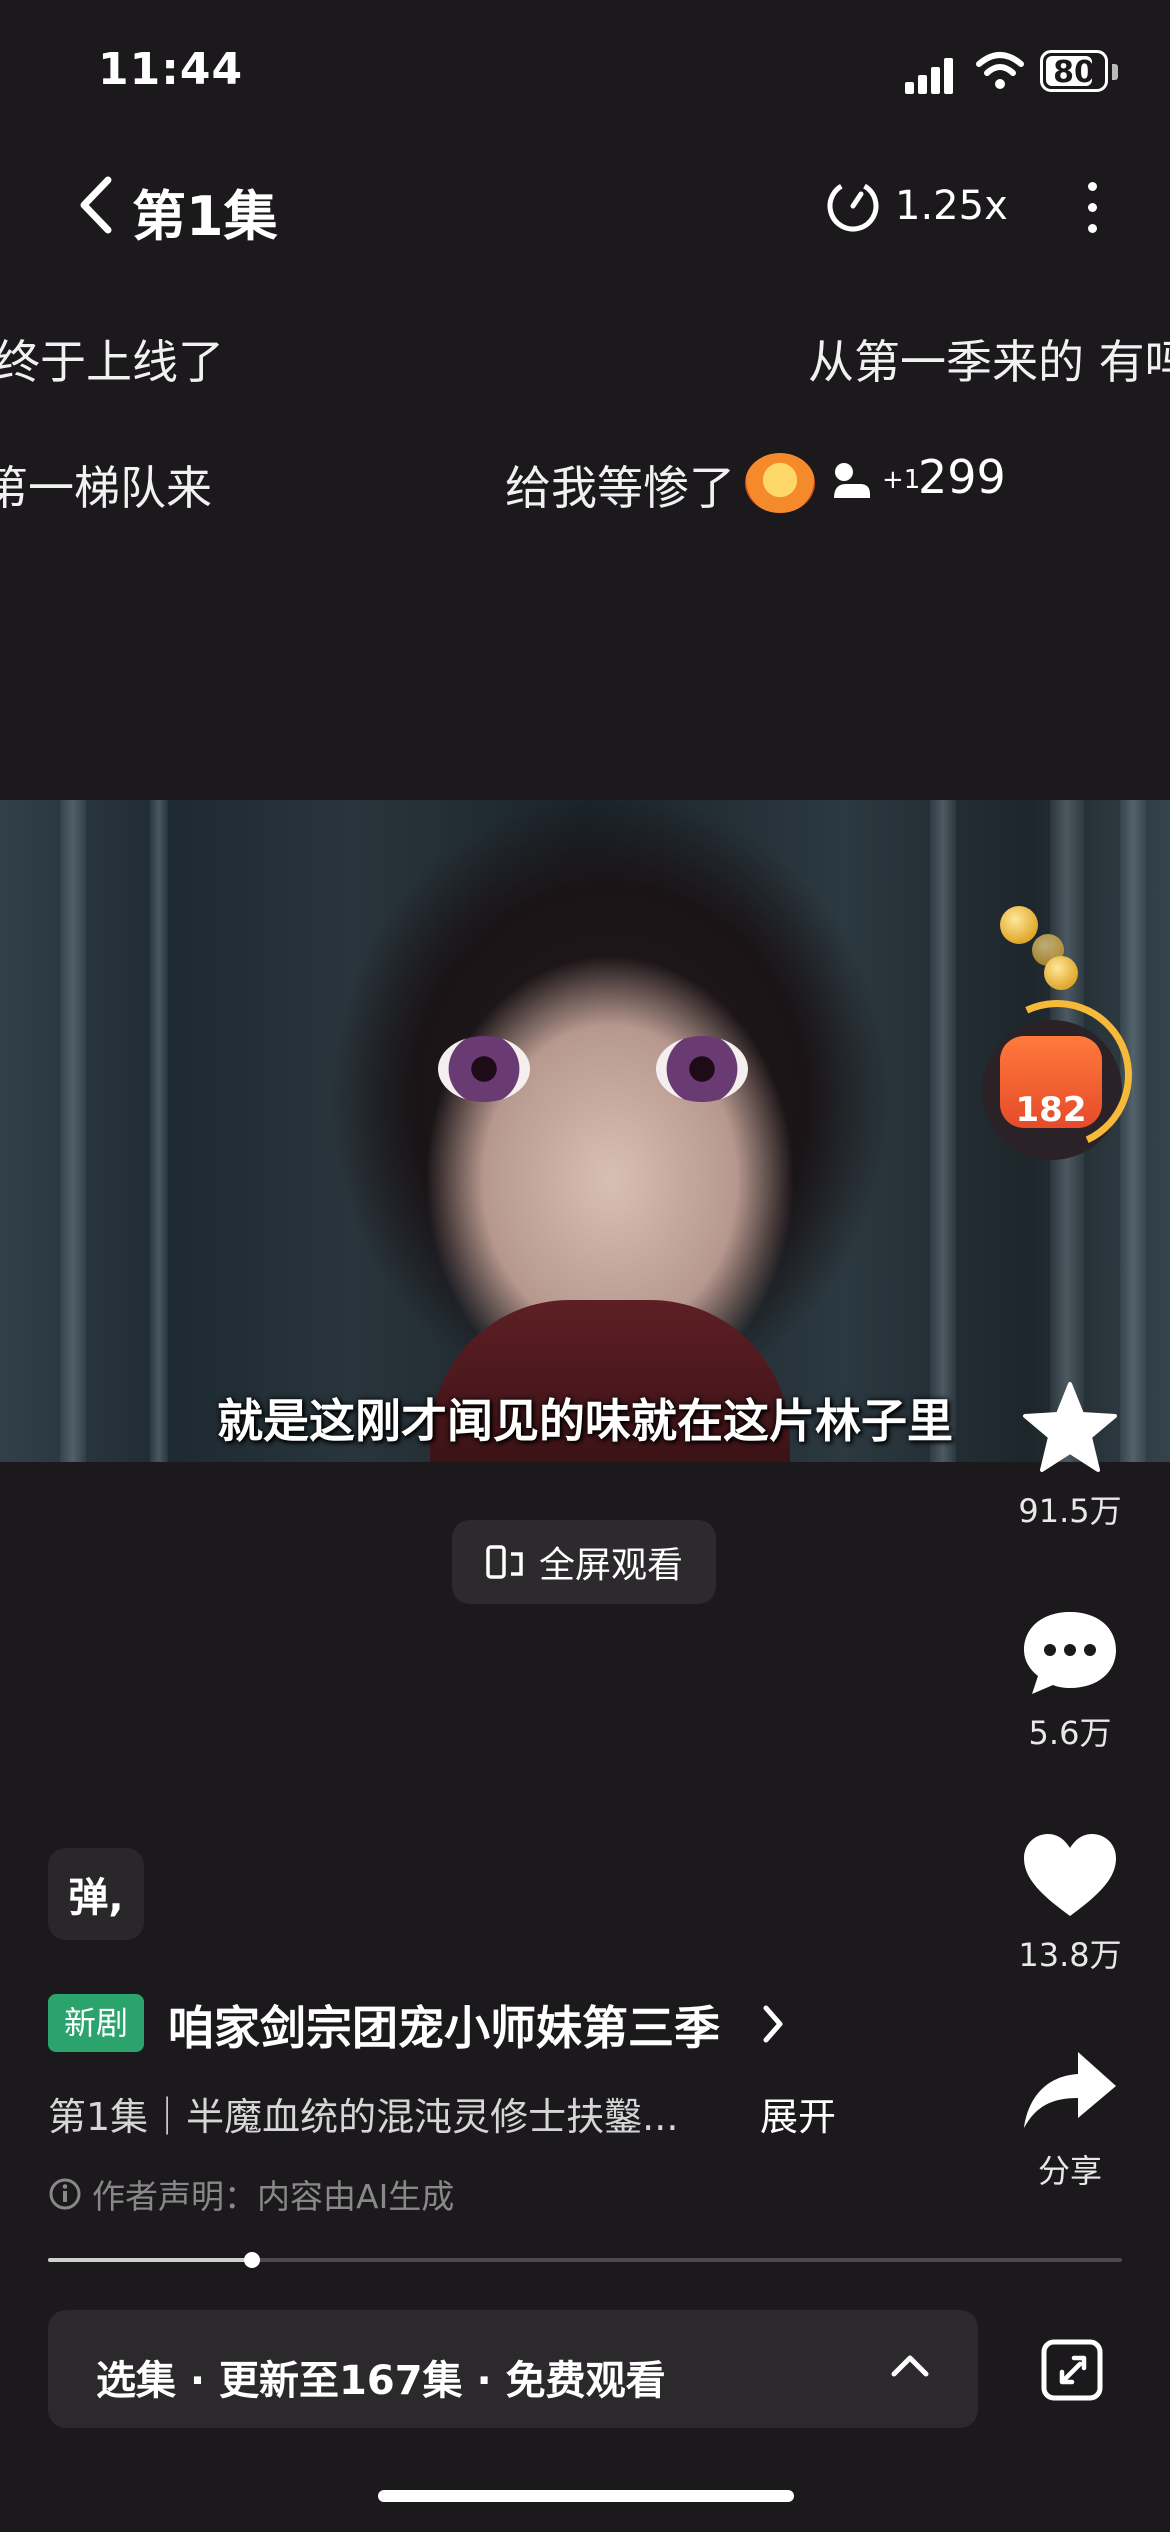 The height and width of the screenshot is (2532, 1170). I want to click on episode-selector-label: 选集 · 更新至167集 · 免费观看, so click(381, 2381).